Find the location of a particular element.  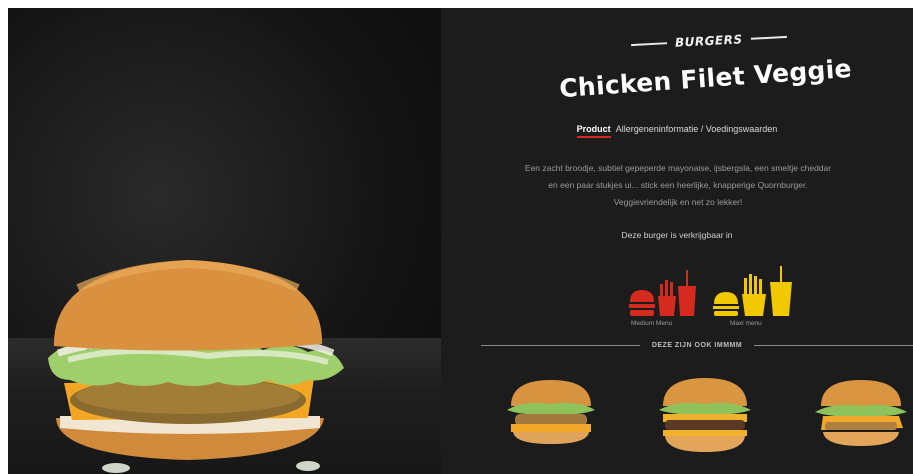

related-heading: DEZE ZIJN OOK IMMMM is located at coordinates (697, 345).